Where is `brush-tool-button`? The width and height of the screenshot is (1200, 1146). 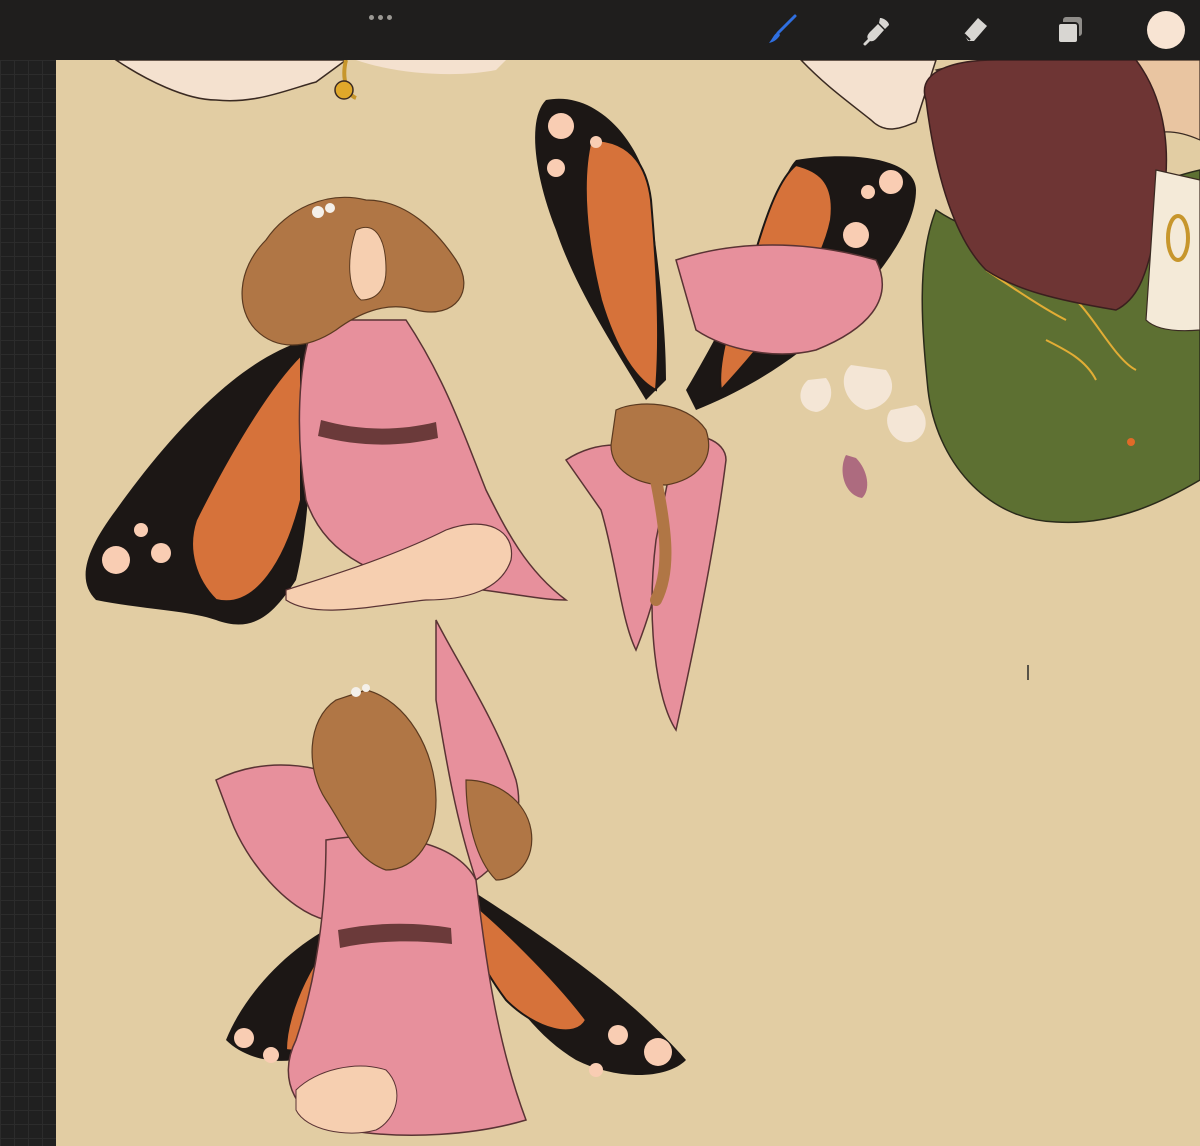
brush-tool-button is located at coordinates (782, 30).